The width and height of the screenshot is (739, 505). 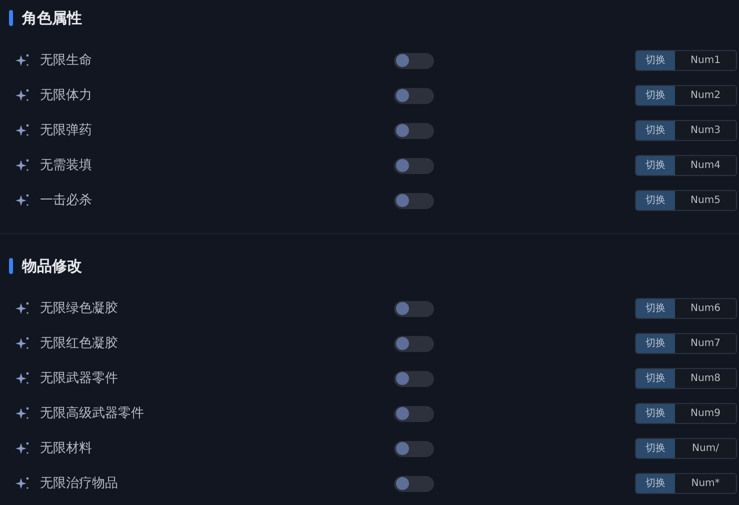 I want to click on option-label: 一击必杀, so click(x=66, y=201).